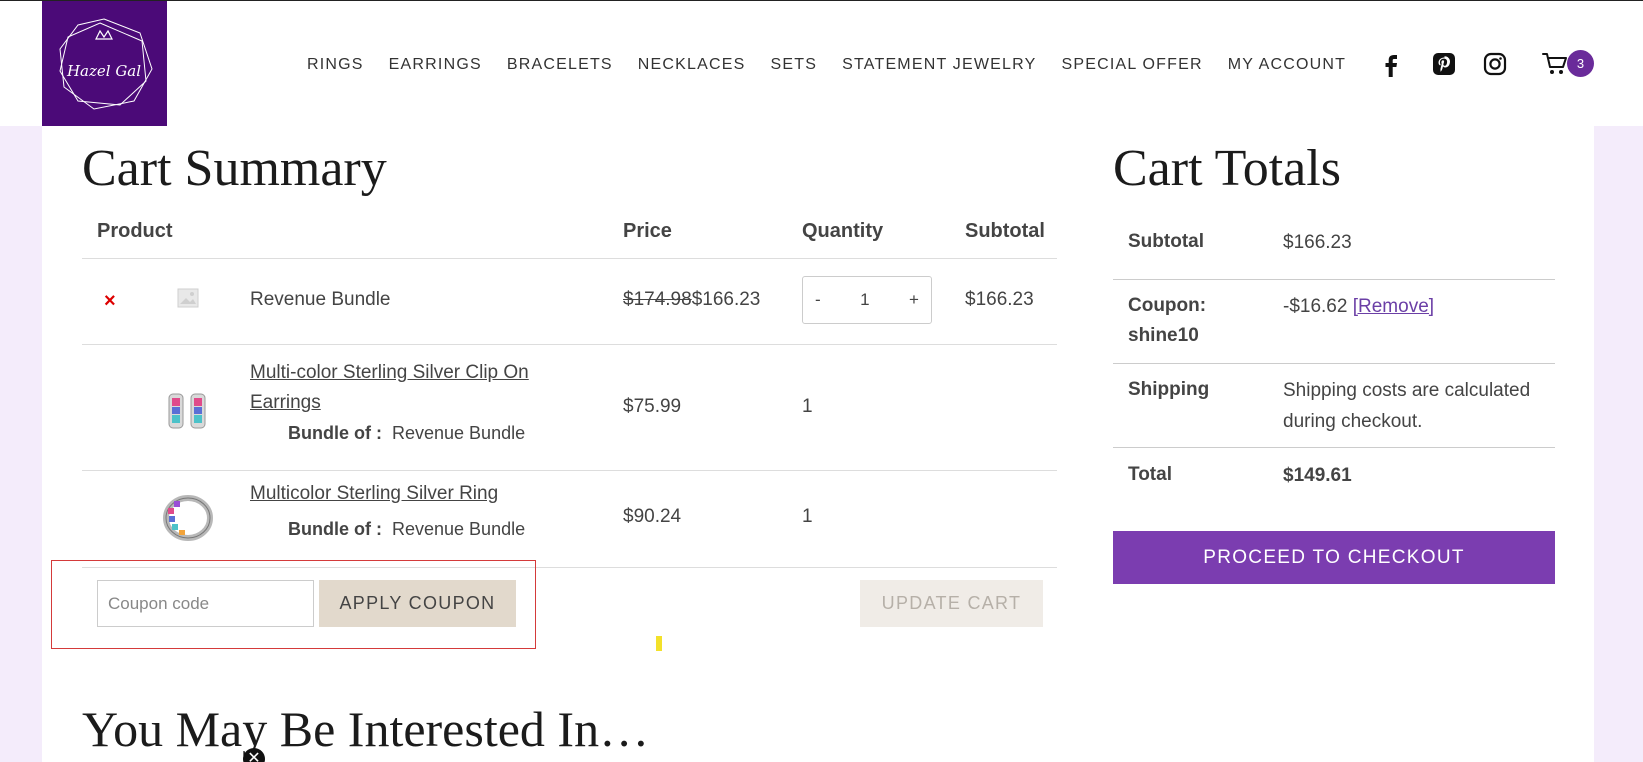  I want to click on nav-earrings: EARRINGS, so click(435, 65).